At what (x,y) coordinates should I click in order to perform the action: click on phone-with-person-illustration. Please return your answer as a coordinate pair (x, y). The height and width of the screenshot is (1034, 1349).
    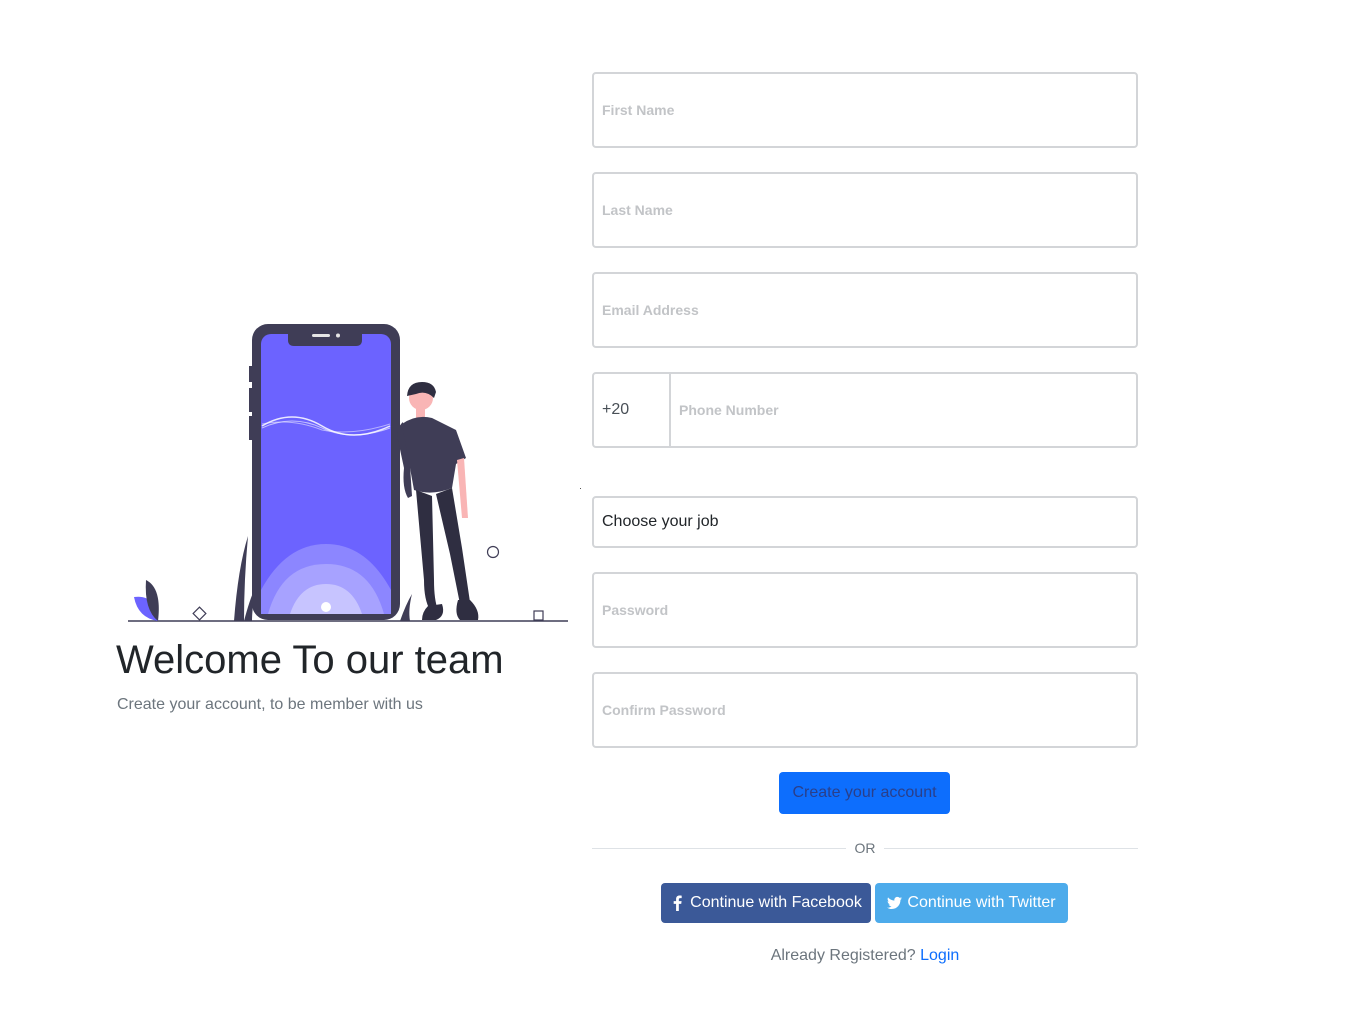
    Looking at the image, I should click on (348, 473).